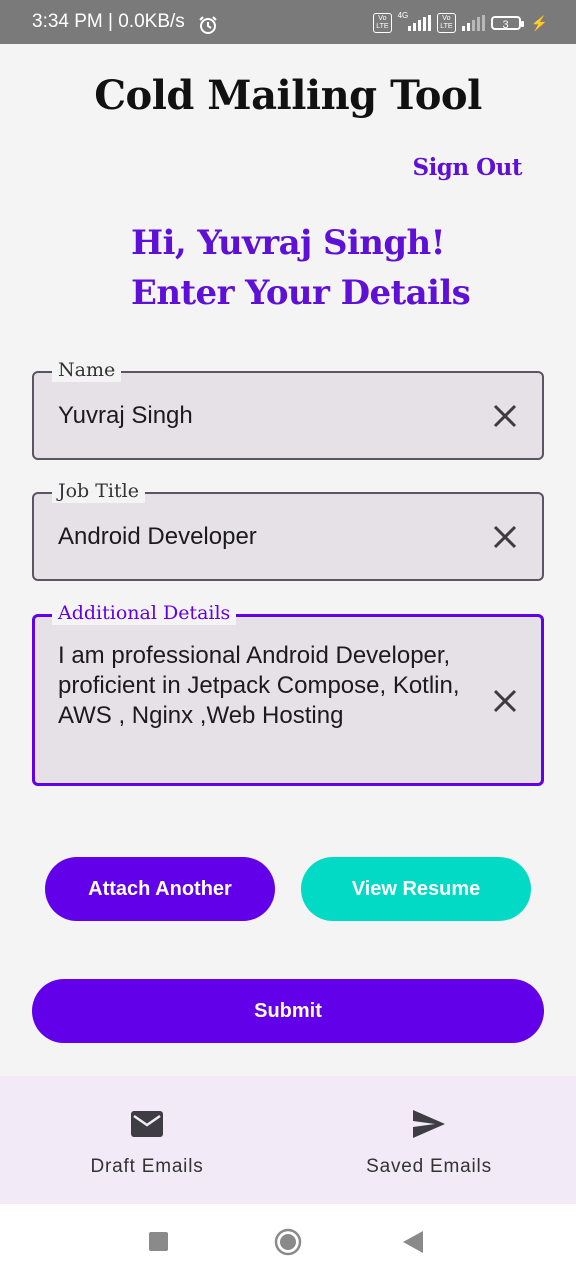 Image resolution: width=576 pixels, height=1280 pixels. Describe the element at coordinates (260, 416) in the screenshot. I see `name-field-value: Yuvraj Singh` at that location.